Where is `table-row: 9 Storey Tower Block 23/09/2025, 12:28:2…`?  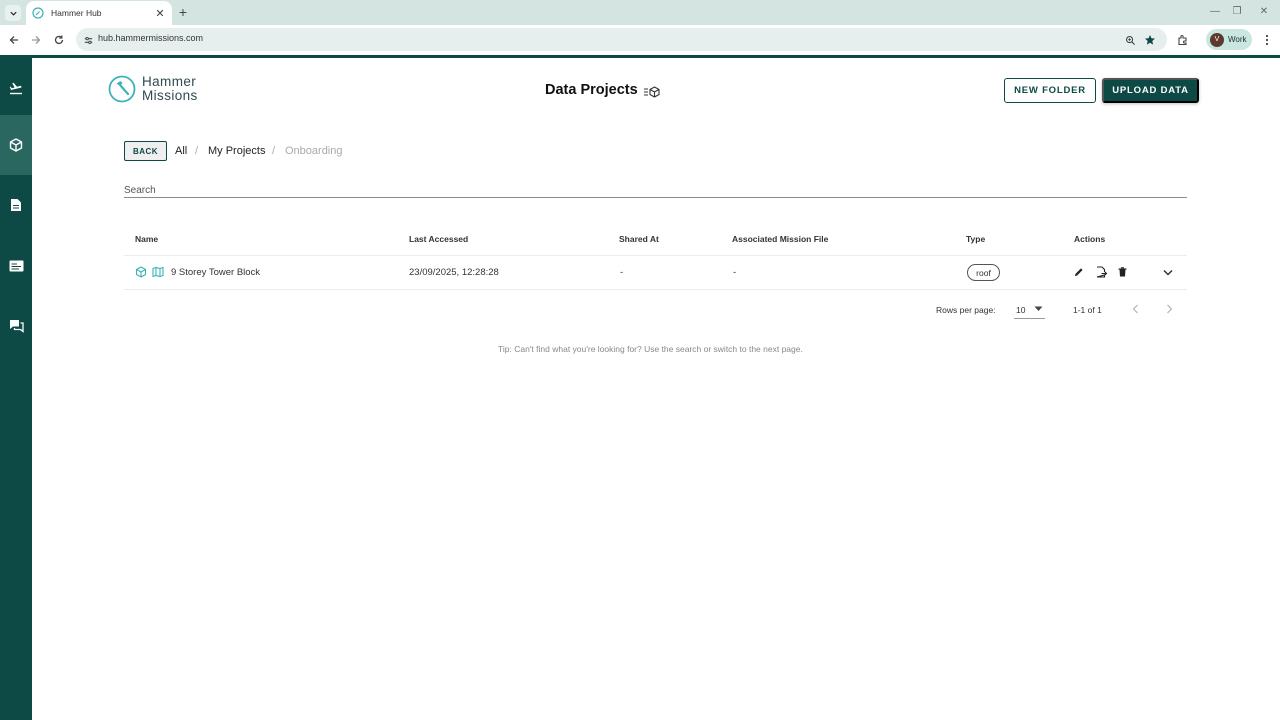 table-row: 9 Storey Tower Block 23/09/2025, 12:28:2… is located at coordinates (655, 273).